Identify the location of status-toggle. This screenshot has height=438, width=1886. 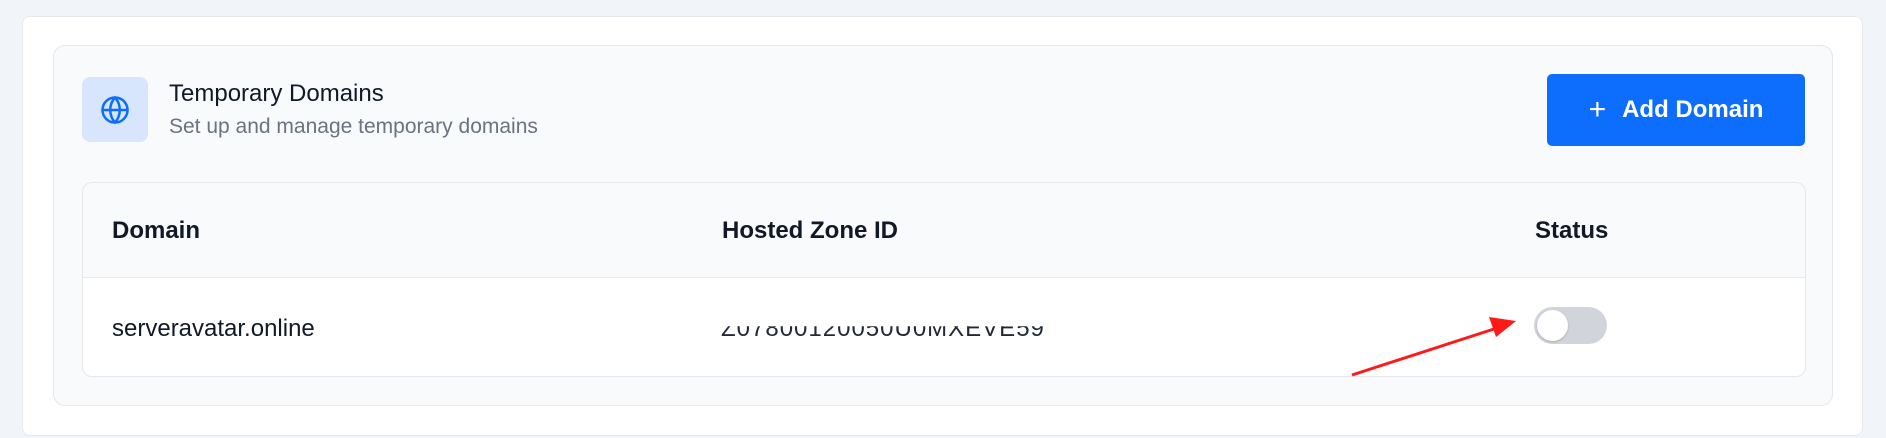
(1570, 325).